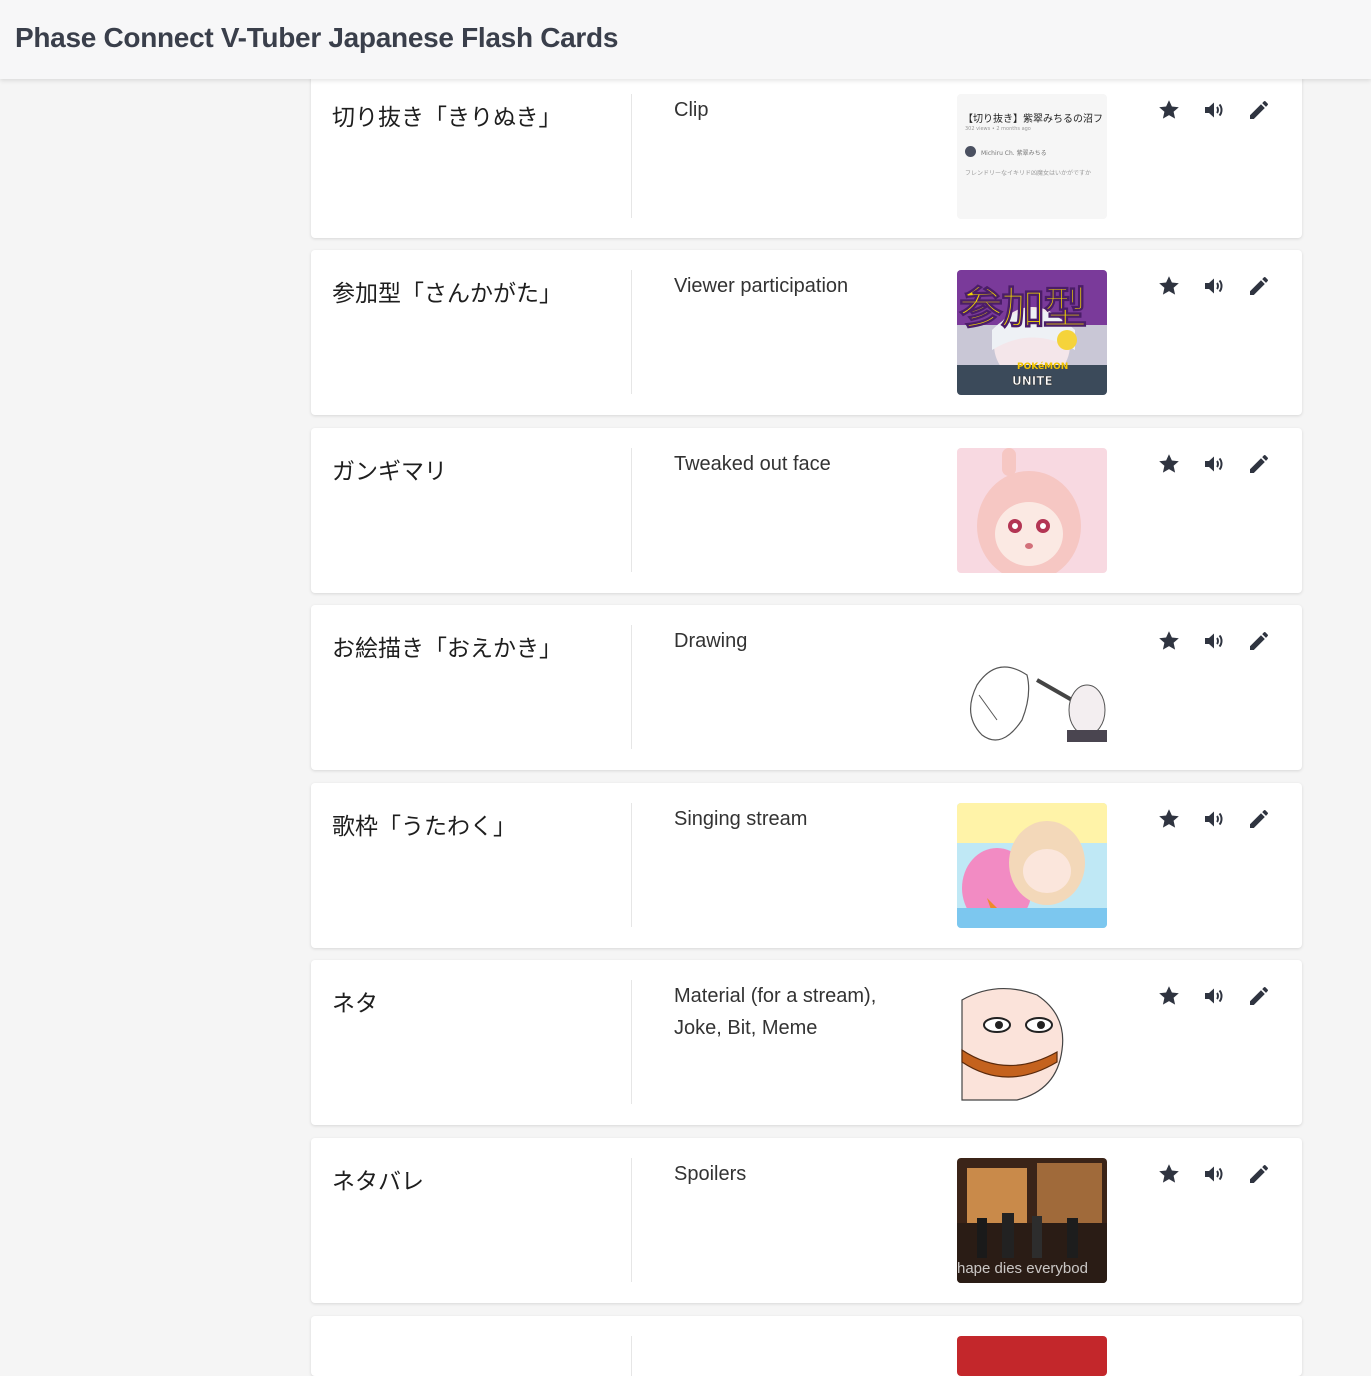  Describe the element at coordinates (710, 1174) in the screenshot. I see `card-meaning: Spoilers` at that location.